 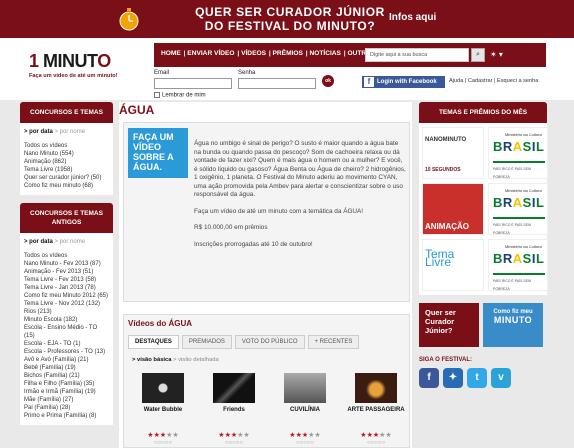 I want to click on search-button: ⌕, so click(x=478, y=55).